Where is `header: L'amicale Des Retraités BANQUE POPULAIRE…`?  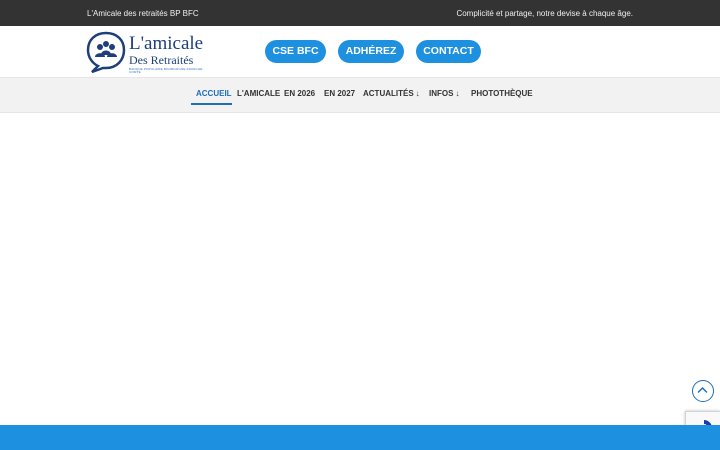
header: L'amicale Des Retraités BANQUE POPULAIRE… is located at coordinates (360, 51).